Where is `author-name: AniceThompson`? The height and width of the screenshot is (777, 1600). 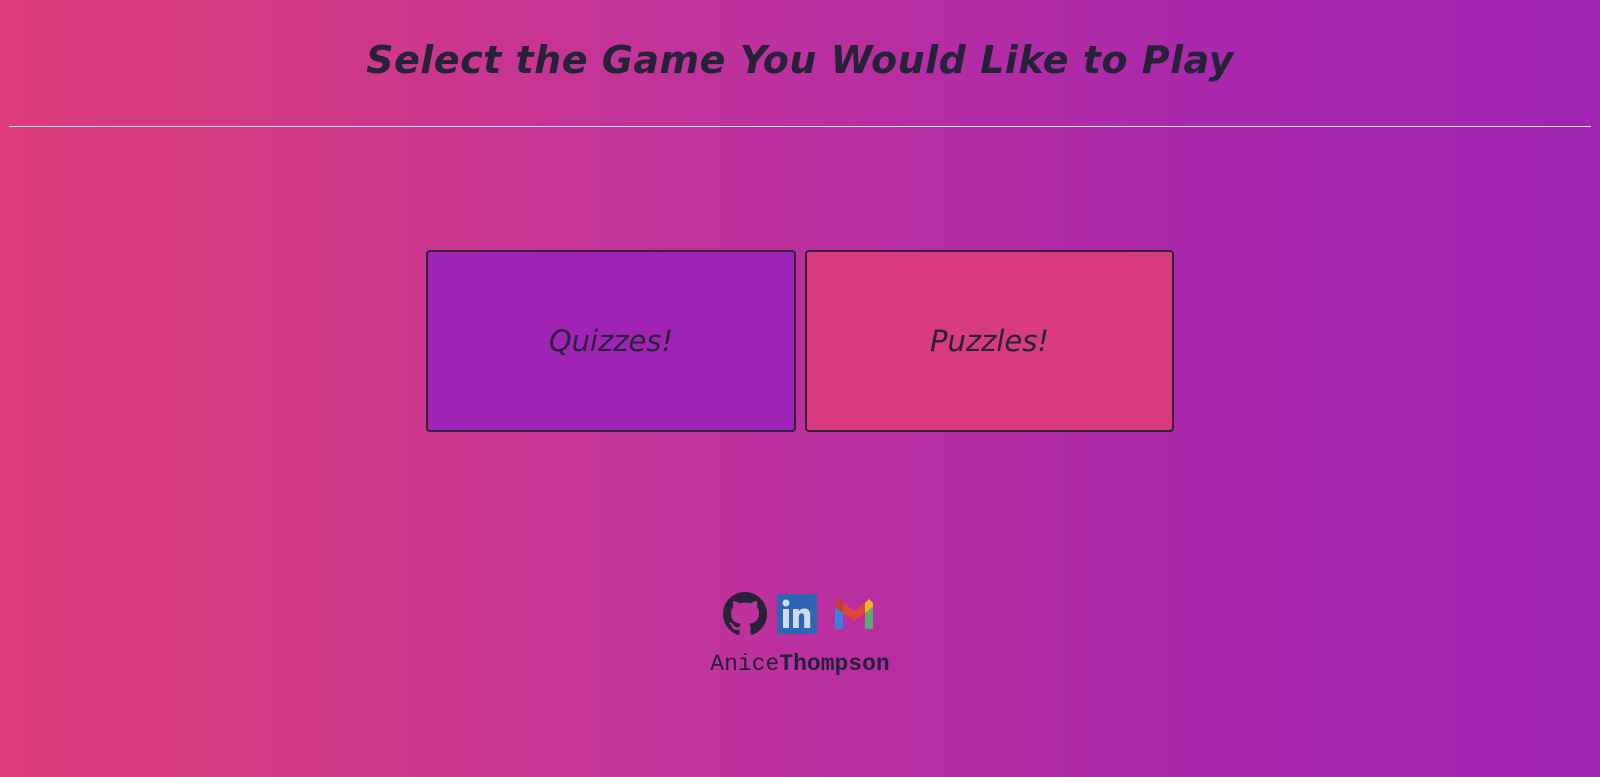
author-name: AniceThompson is located at coordinates (800, 664).